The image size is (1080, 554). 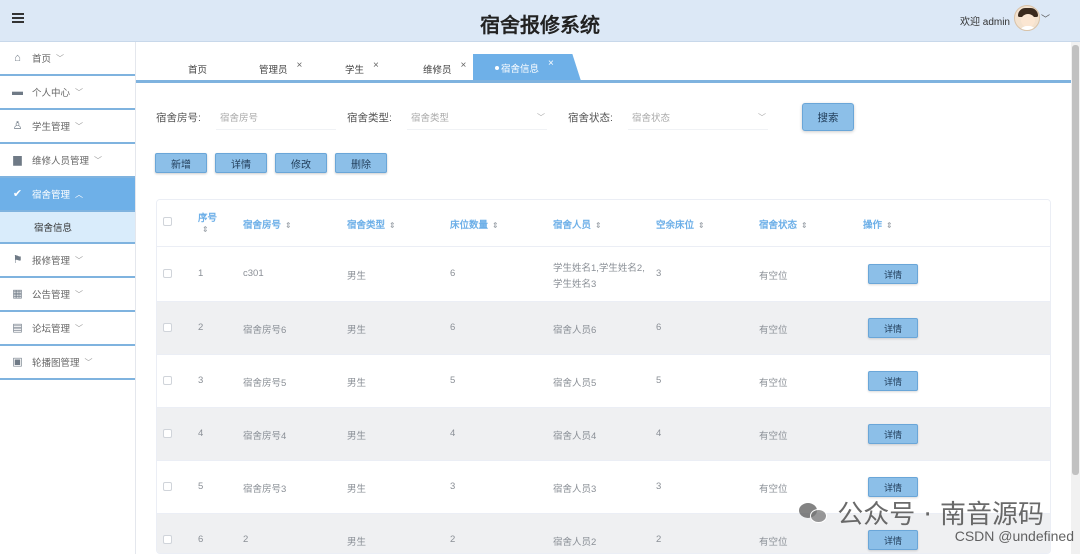 What do you see at coordinates (575, 542) in the screenshot?
I see `cell-members: 宿舍人员2` at bounding box center [575, 542].